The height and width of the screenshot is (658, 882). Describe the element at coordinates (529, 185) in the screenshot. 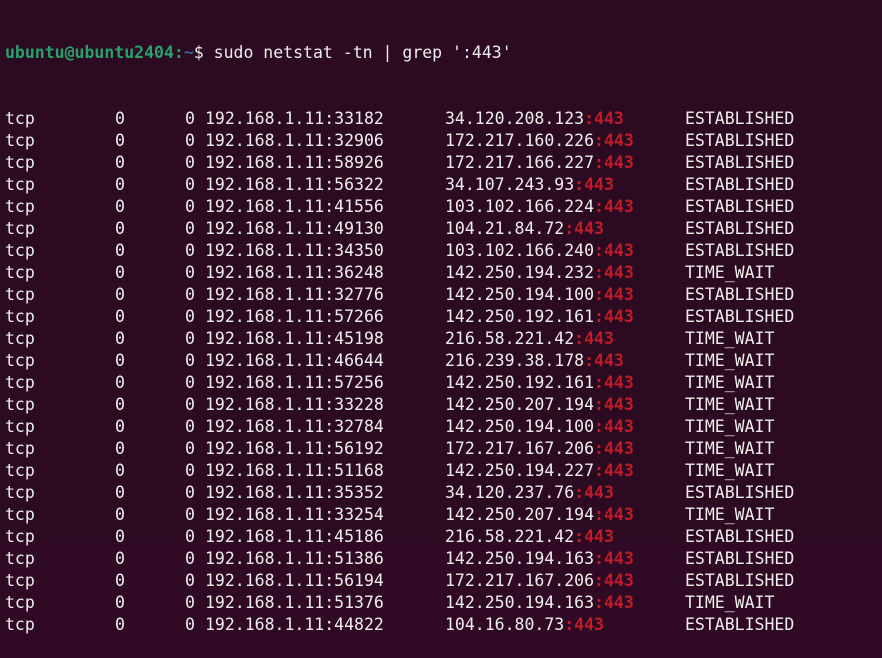

I see `foreign-address-cell: 34.107.243.93:443` at that location.